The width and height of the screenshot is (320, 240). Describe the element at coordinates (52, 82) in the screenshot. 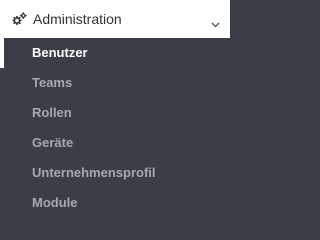

I see `submenu-item-label: Teams` at that location.